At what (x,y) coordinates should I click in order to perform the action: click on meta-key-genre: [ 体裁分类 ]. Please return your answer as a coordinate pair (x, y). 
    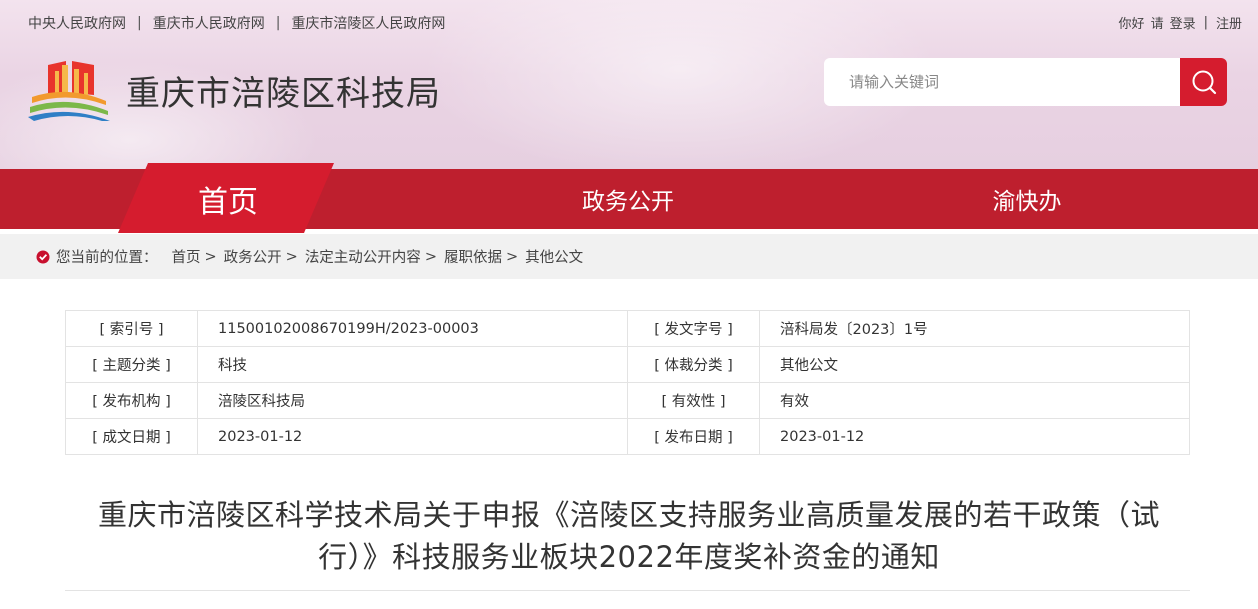
    Looking at the image, I should click on (693, 364).